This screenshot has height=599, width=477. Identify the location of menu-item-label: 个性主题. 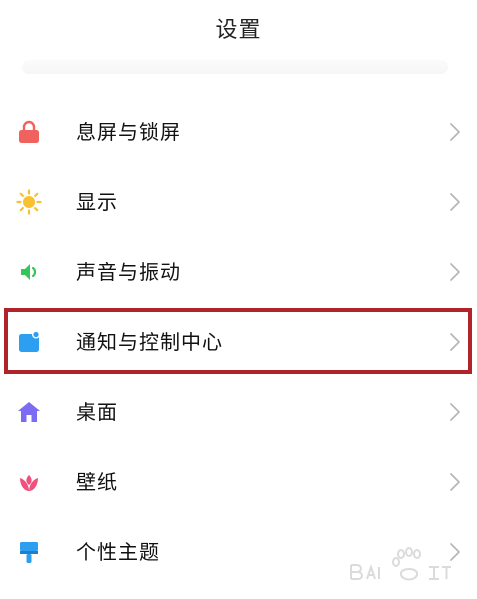
(118, 552).